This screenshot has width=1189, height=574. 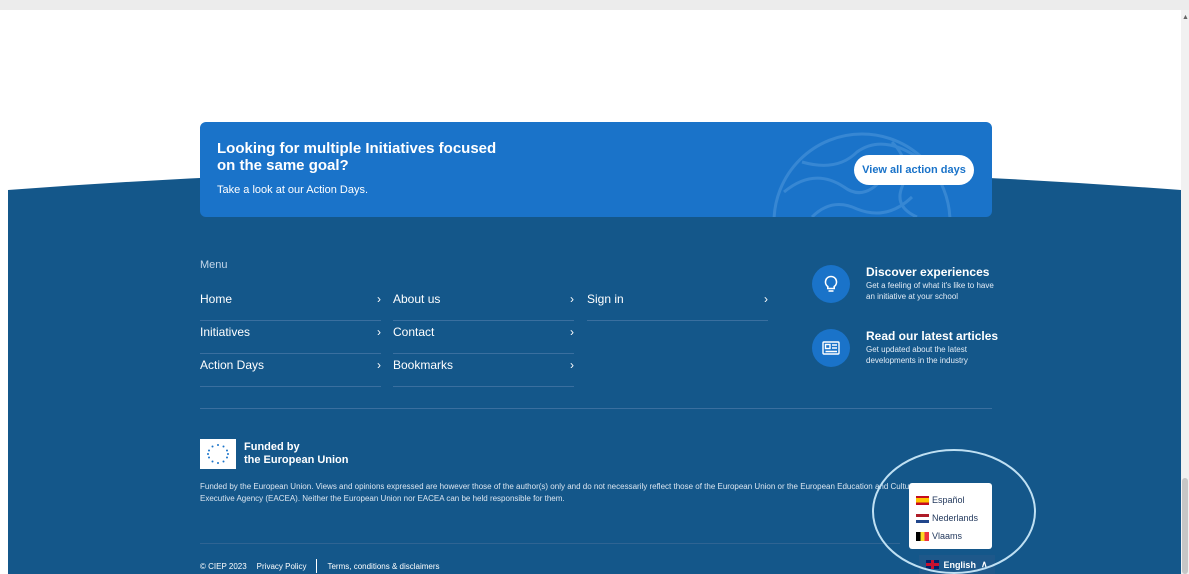 I want to click on menu-item-label: Initiatives, so click(x=225, y=332).